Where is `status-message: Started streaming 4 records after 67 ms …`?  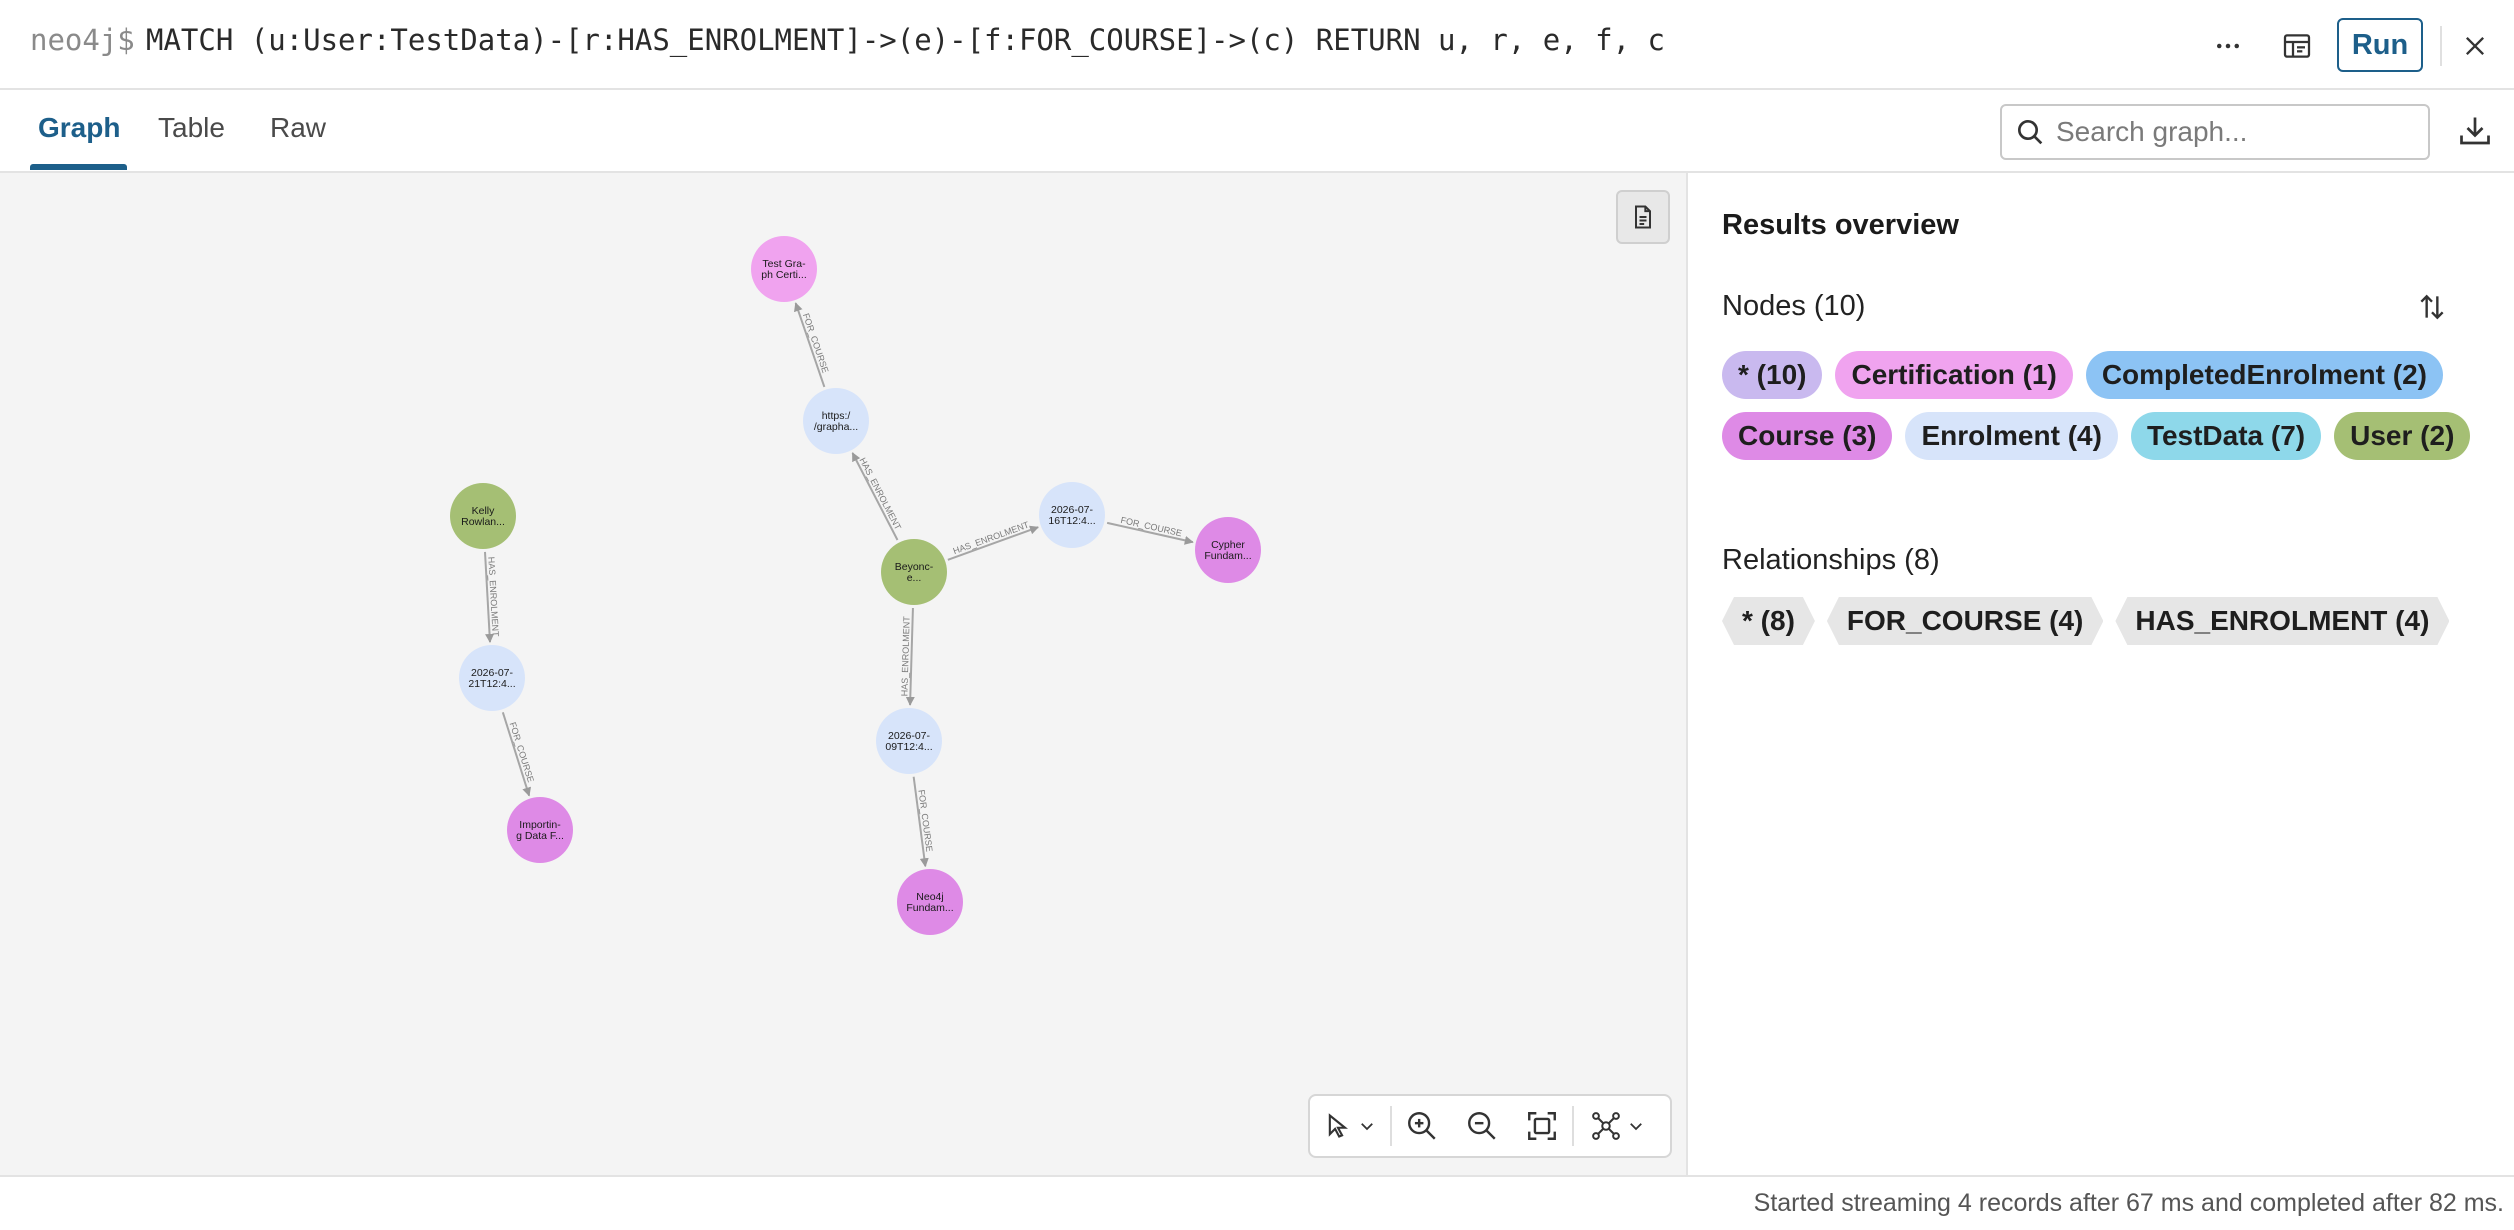 status-message: Started streaming 4 records after 67 ms … is located at coordinates (2128, 1203).